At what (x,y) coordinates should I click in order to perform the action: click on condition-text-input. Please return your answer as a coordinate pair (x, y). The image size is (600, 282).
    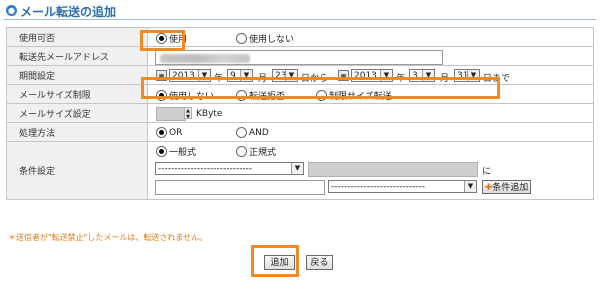
    Looking at the image, I should click on (240, 187).